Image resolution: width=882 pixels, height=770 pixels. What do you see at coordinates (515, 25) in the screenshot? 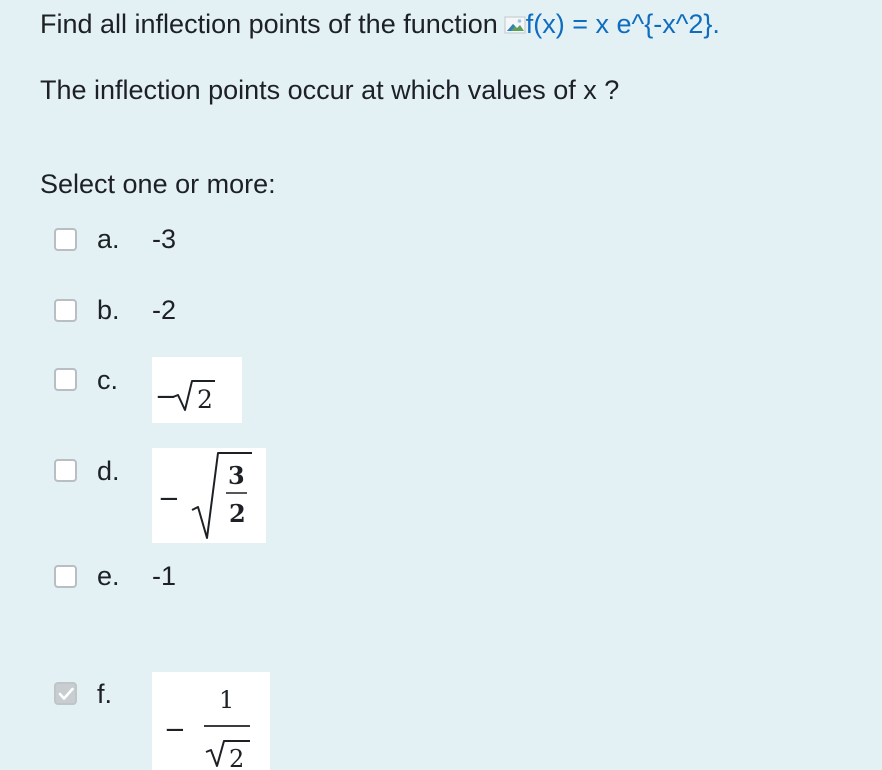
I see `broken-image-icon` at bounding box center [515, 25].